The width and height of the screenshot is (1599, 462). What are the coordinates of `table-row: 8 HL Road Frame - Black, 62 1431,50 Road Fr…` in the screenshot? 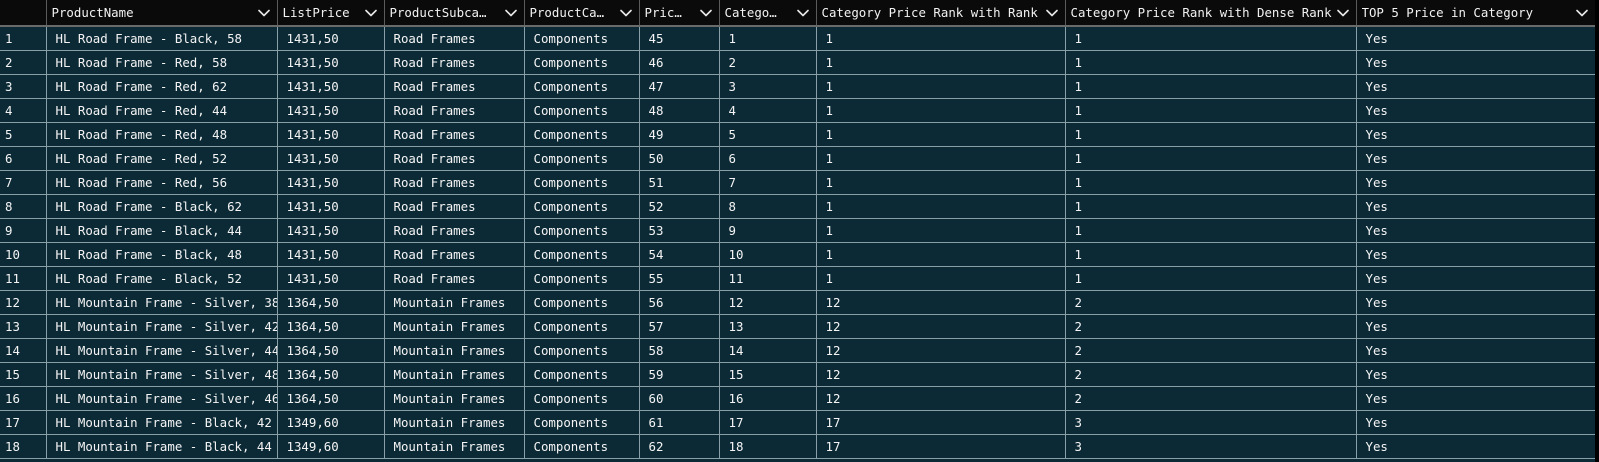 It's located at (797, 206).